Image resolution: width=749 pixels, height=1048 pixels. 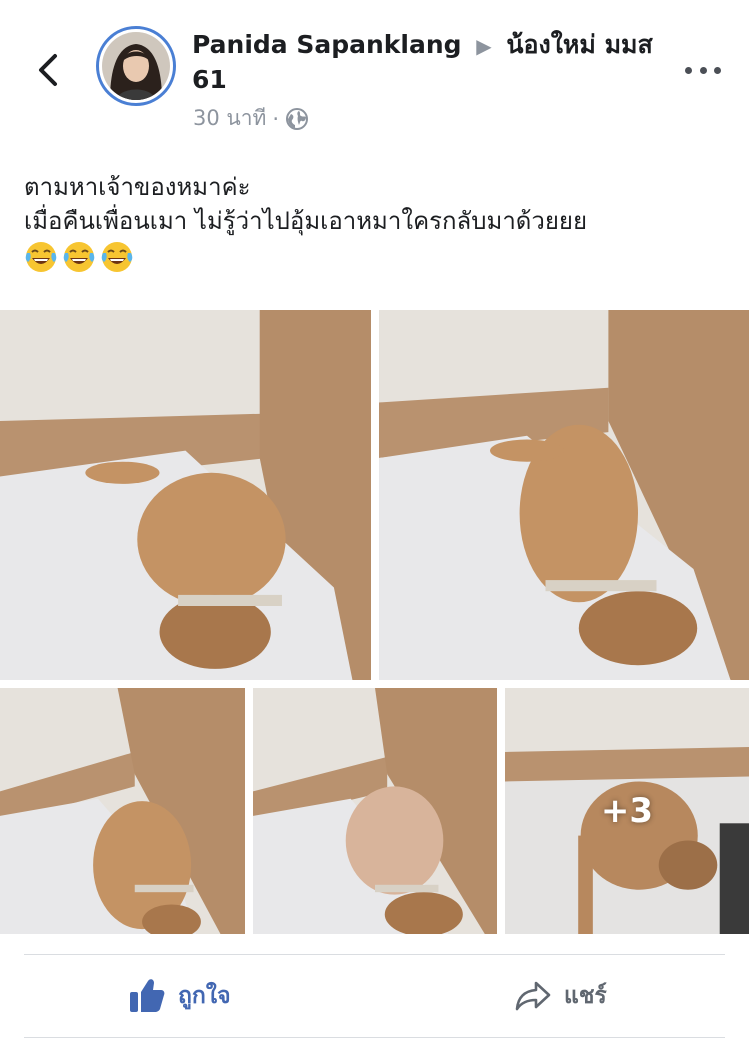 I want to click on post-meta: 30 นาที ·, so click(x=251, y=118).